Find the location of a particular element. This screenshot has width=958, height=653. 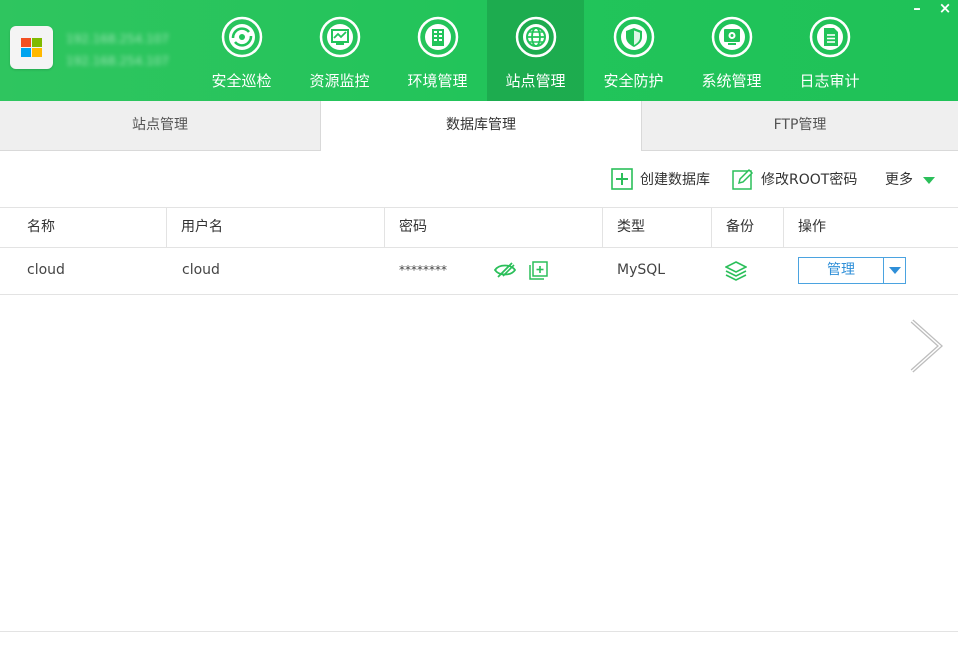

column-header-action: 操作 is located at coordinates (812, 227).